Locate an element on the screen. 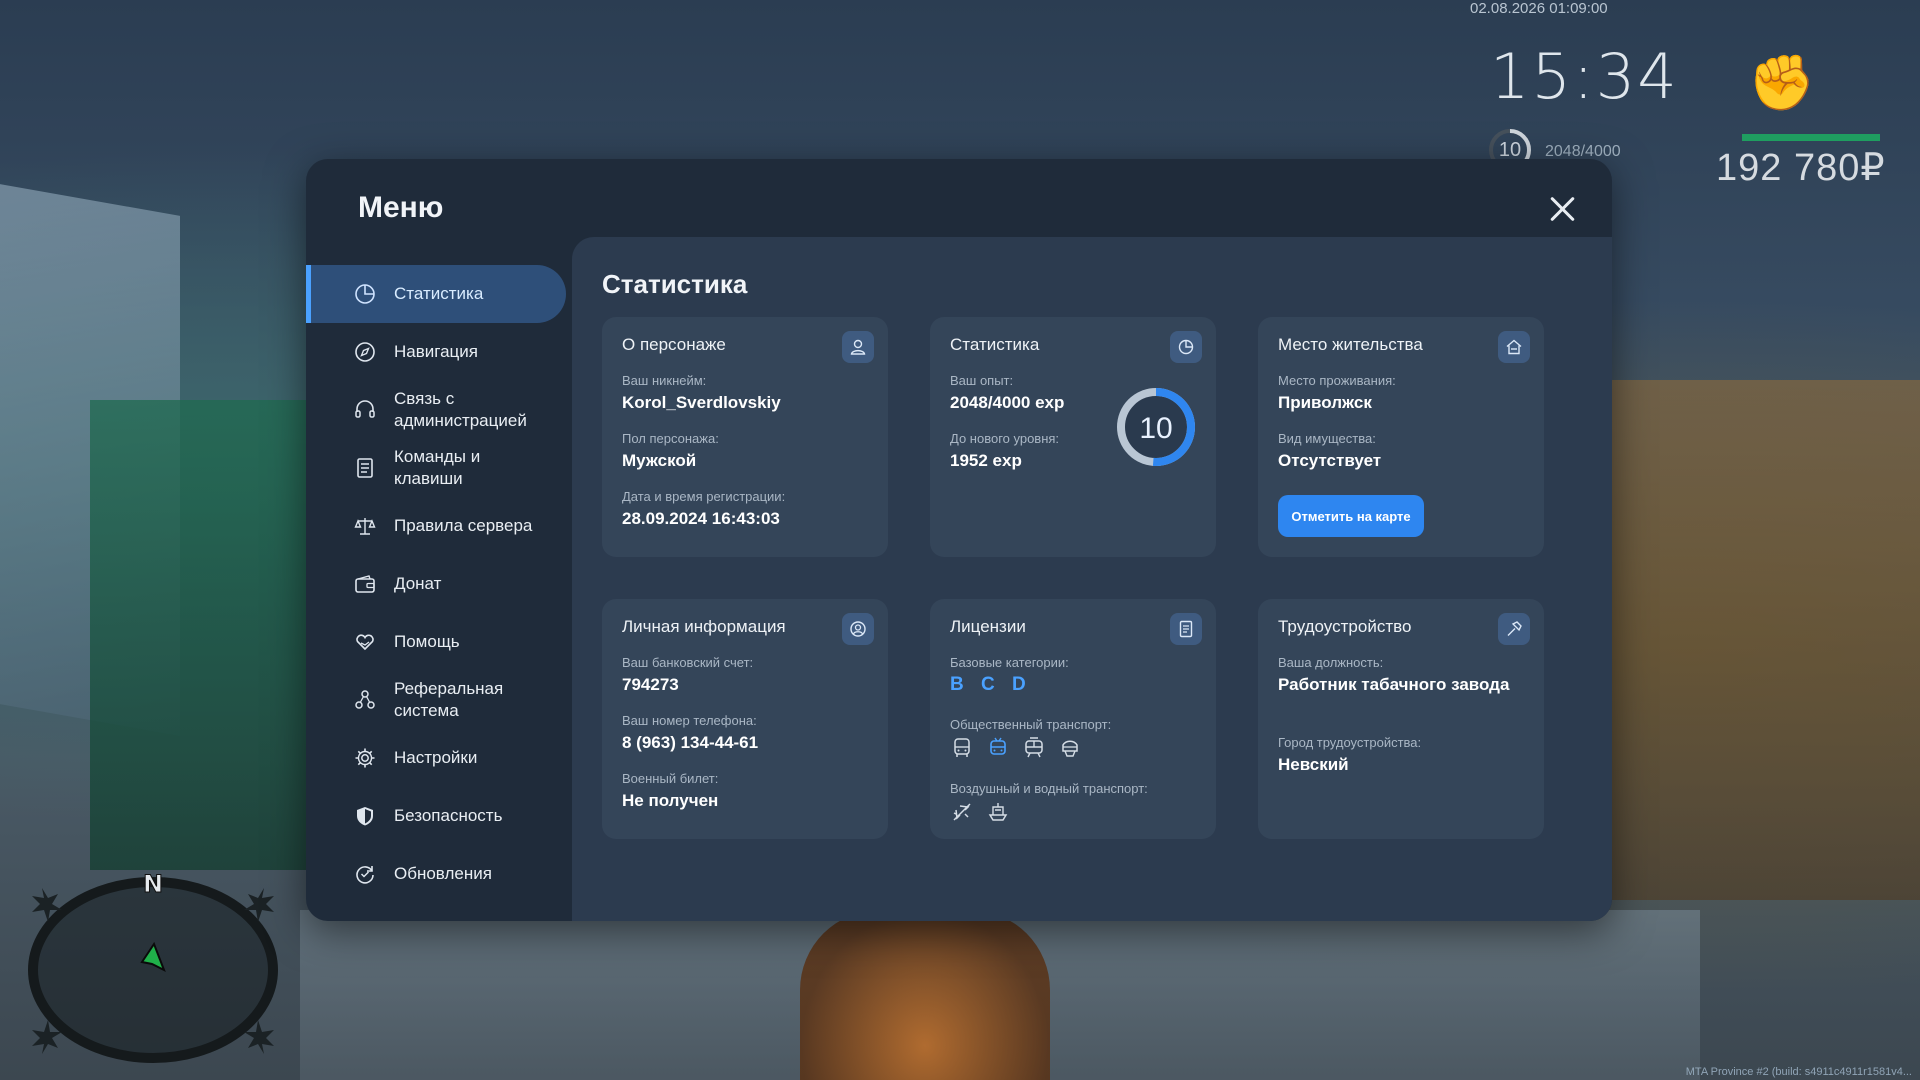 The image size is (1920, 1080). document-icon is located at coordinates (365, 468).